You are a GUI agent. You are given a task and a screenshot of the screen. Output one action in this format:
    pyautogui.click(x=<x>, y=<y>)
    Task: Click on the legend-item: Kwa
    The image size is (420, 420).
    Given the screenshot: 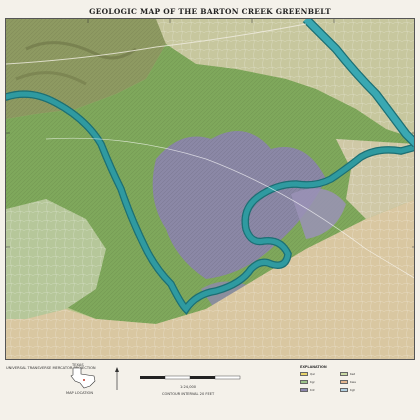 What is the action you would take?
    pyautogui.click(x=348, y=382)
    